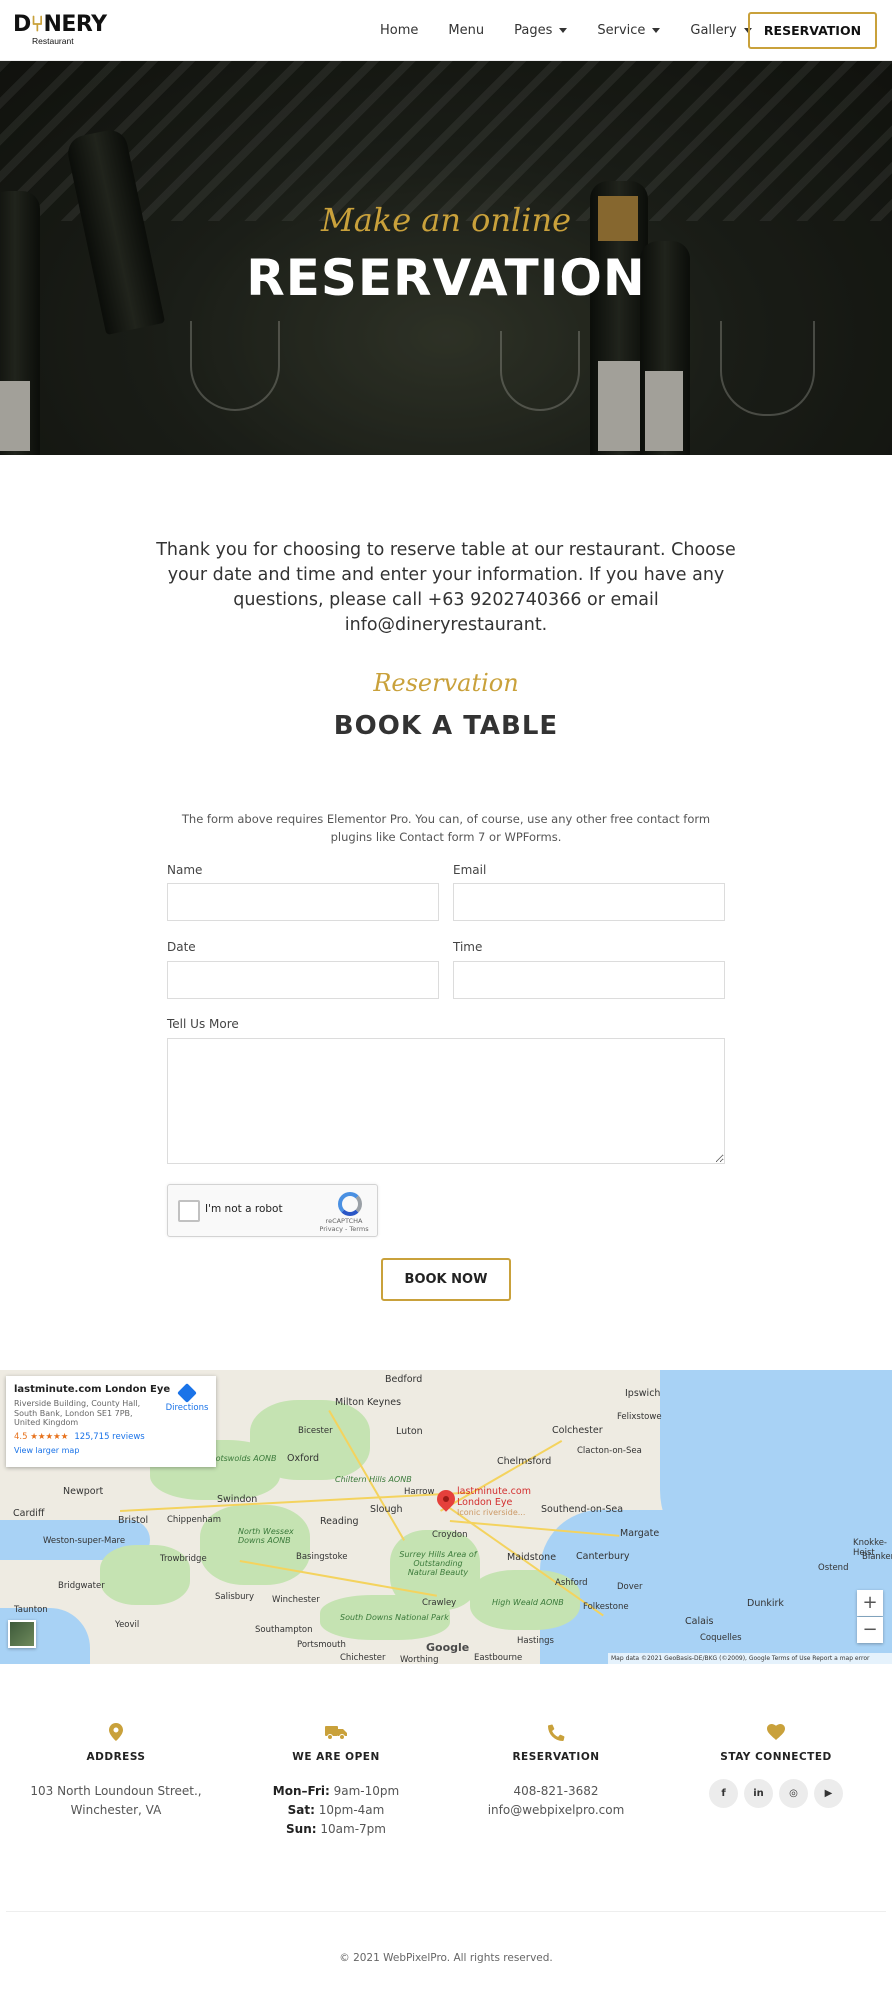 This screenshot has width=892, height=2000. I want to click on map-card-rating: 4.5 ★★★★★ 125,715 reviews, so click(79, 1436).